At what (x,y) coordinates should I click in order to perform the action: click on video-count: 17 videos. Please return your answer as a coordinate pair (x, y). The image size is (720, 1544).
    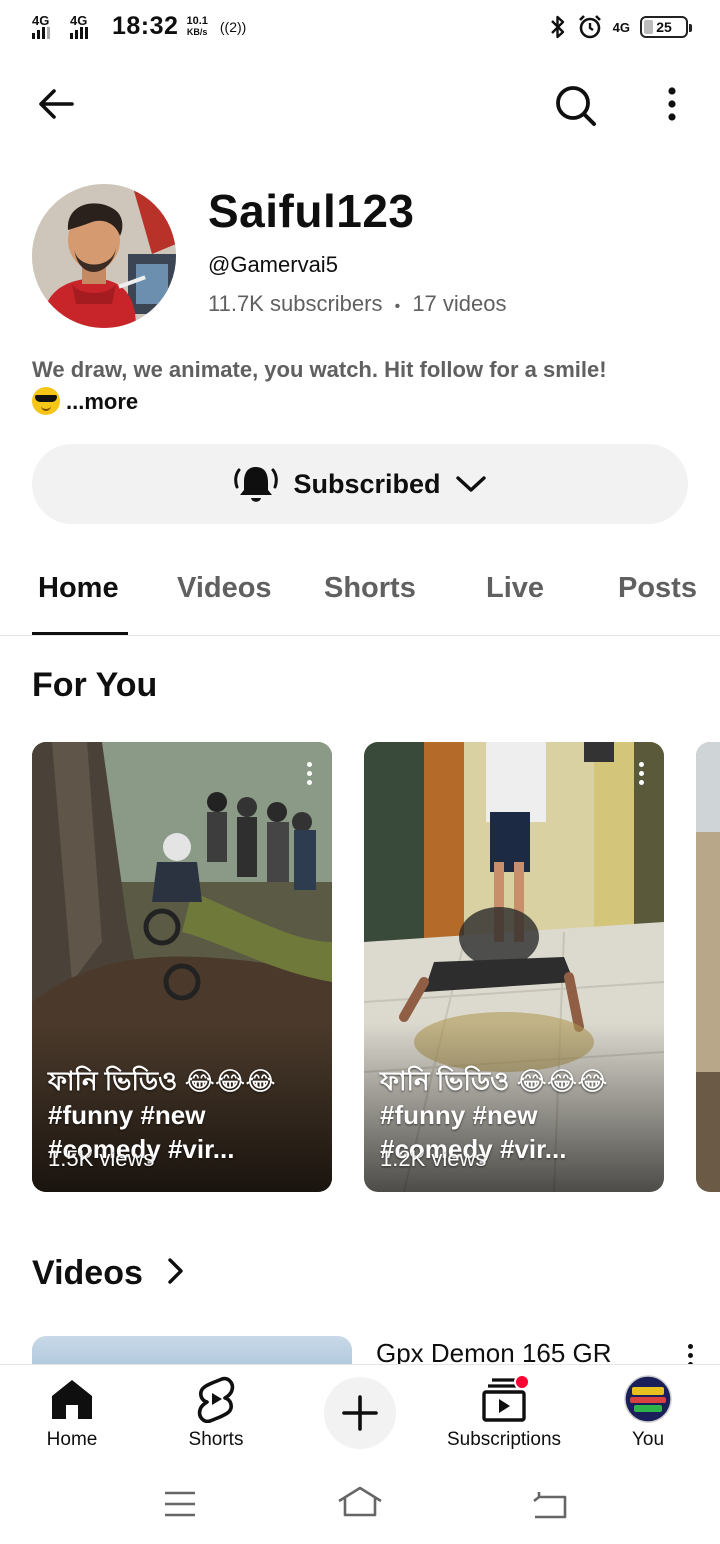
    Looking at the image, I should click on (459, 303).